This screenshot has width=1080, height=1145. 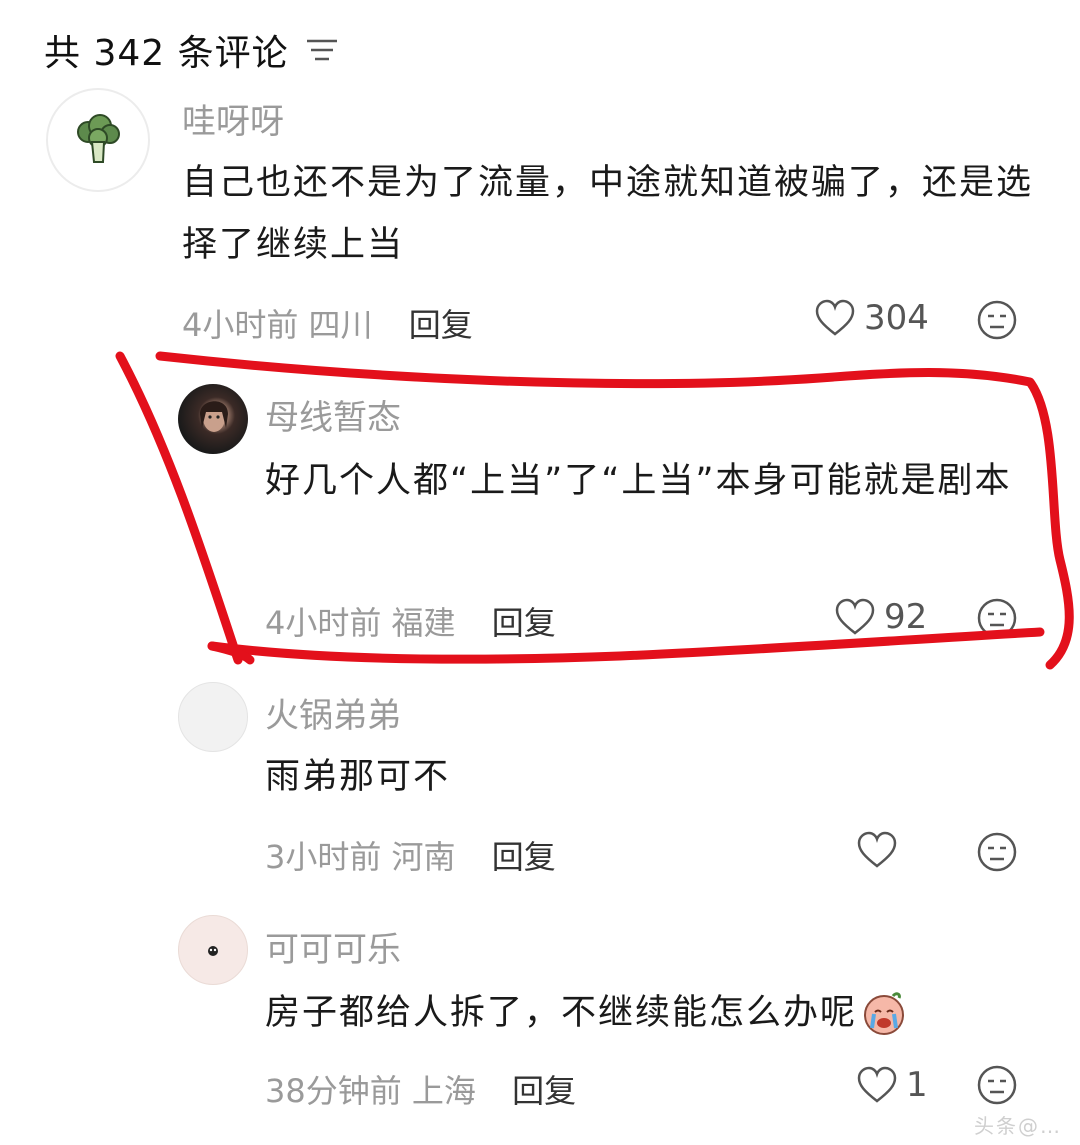 I want to click on comment-text: 自己也还不是为了流量，中途就知道被骗了，还是选择了继续上当, so click(x=608, y=214).